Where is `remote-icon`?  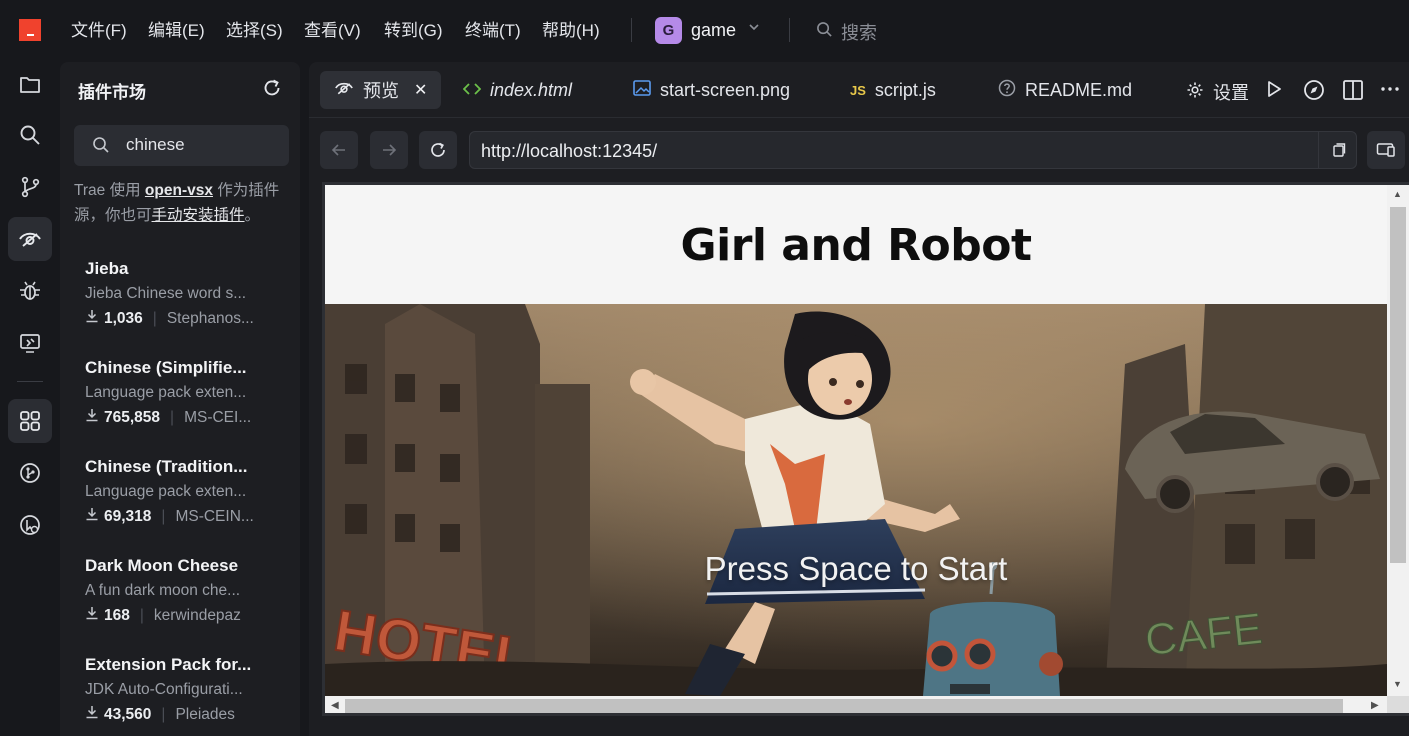
remote-icon is located at coordinates (30, 343).